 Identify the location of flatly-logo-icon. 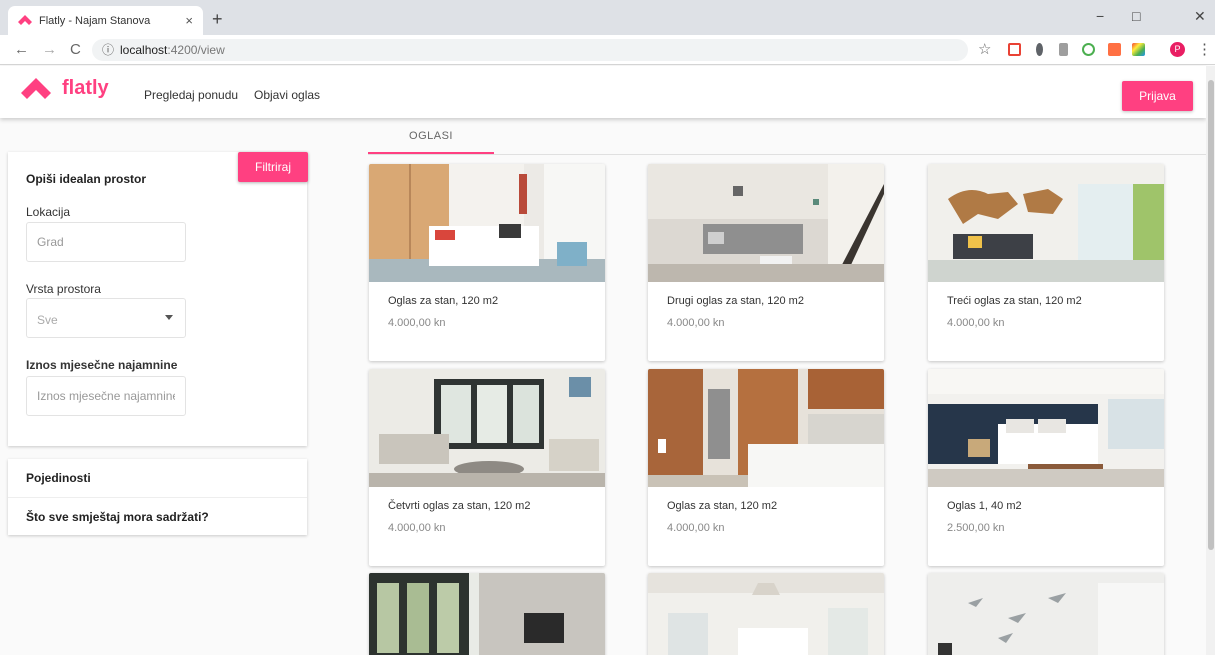
(36, 90).